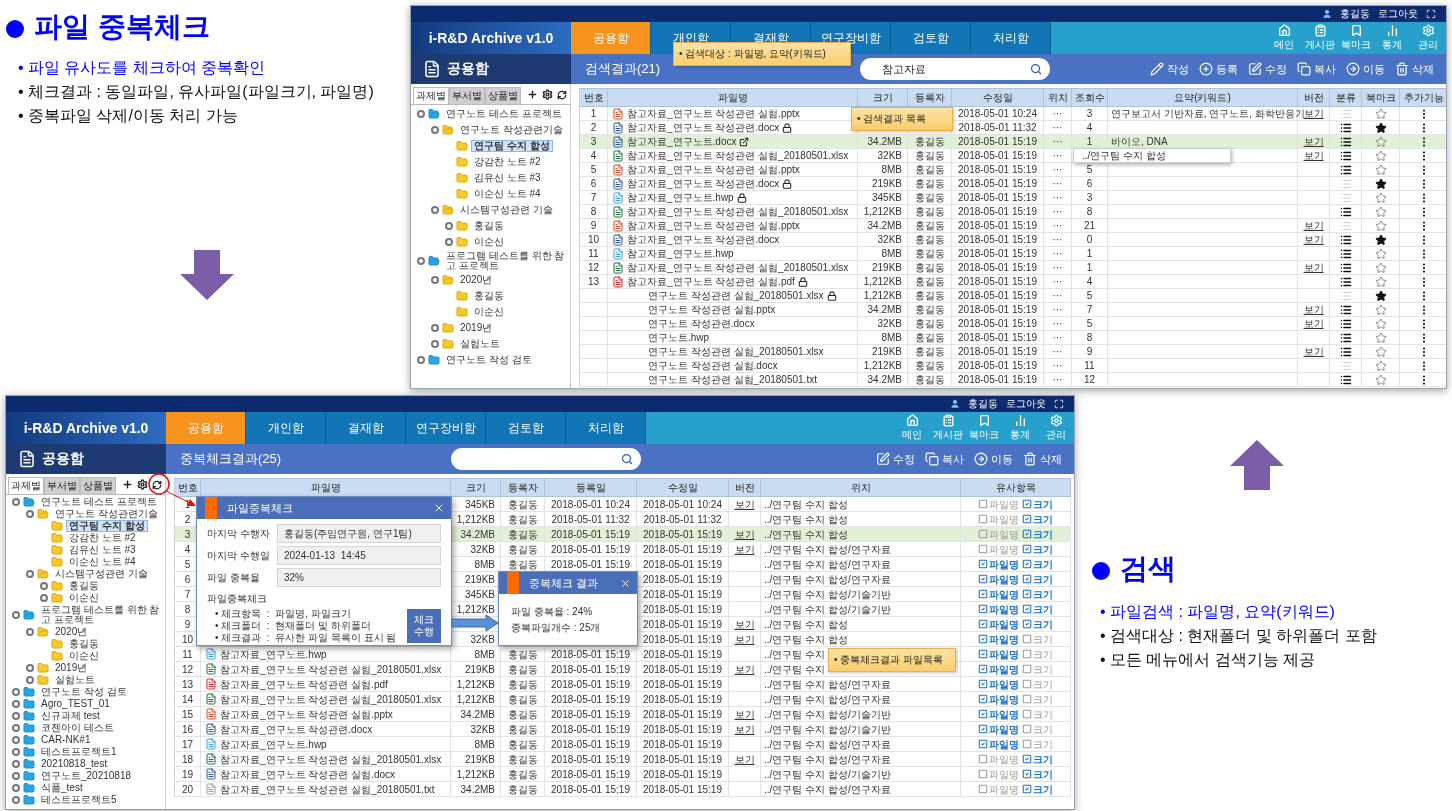 The width and height of the screenshot is (1452, 811). Describe the element at coordinates (1013, 254) in the screenshot. I see `table-row: 11 참고자료_연구노트.hwp 8MB 홍길동 2018-05-01 15:19 ··· 1` at that location.